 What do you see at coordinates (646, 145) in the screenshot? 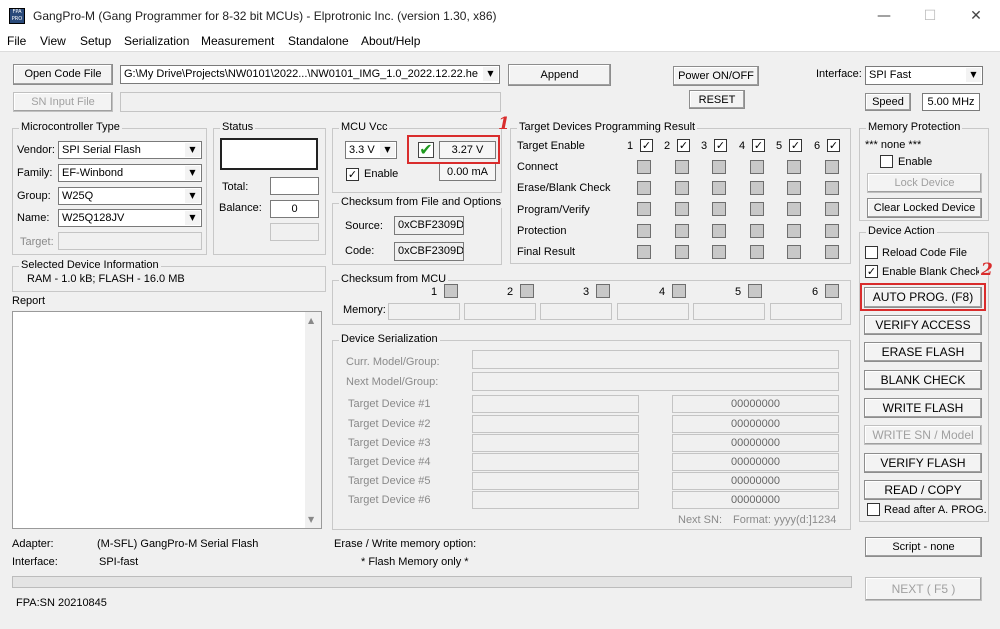
I see `target-enable-checkbox-1: ✓` at bounding box center [646, 145].